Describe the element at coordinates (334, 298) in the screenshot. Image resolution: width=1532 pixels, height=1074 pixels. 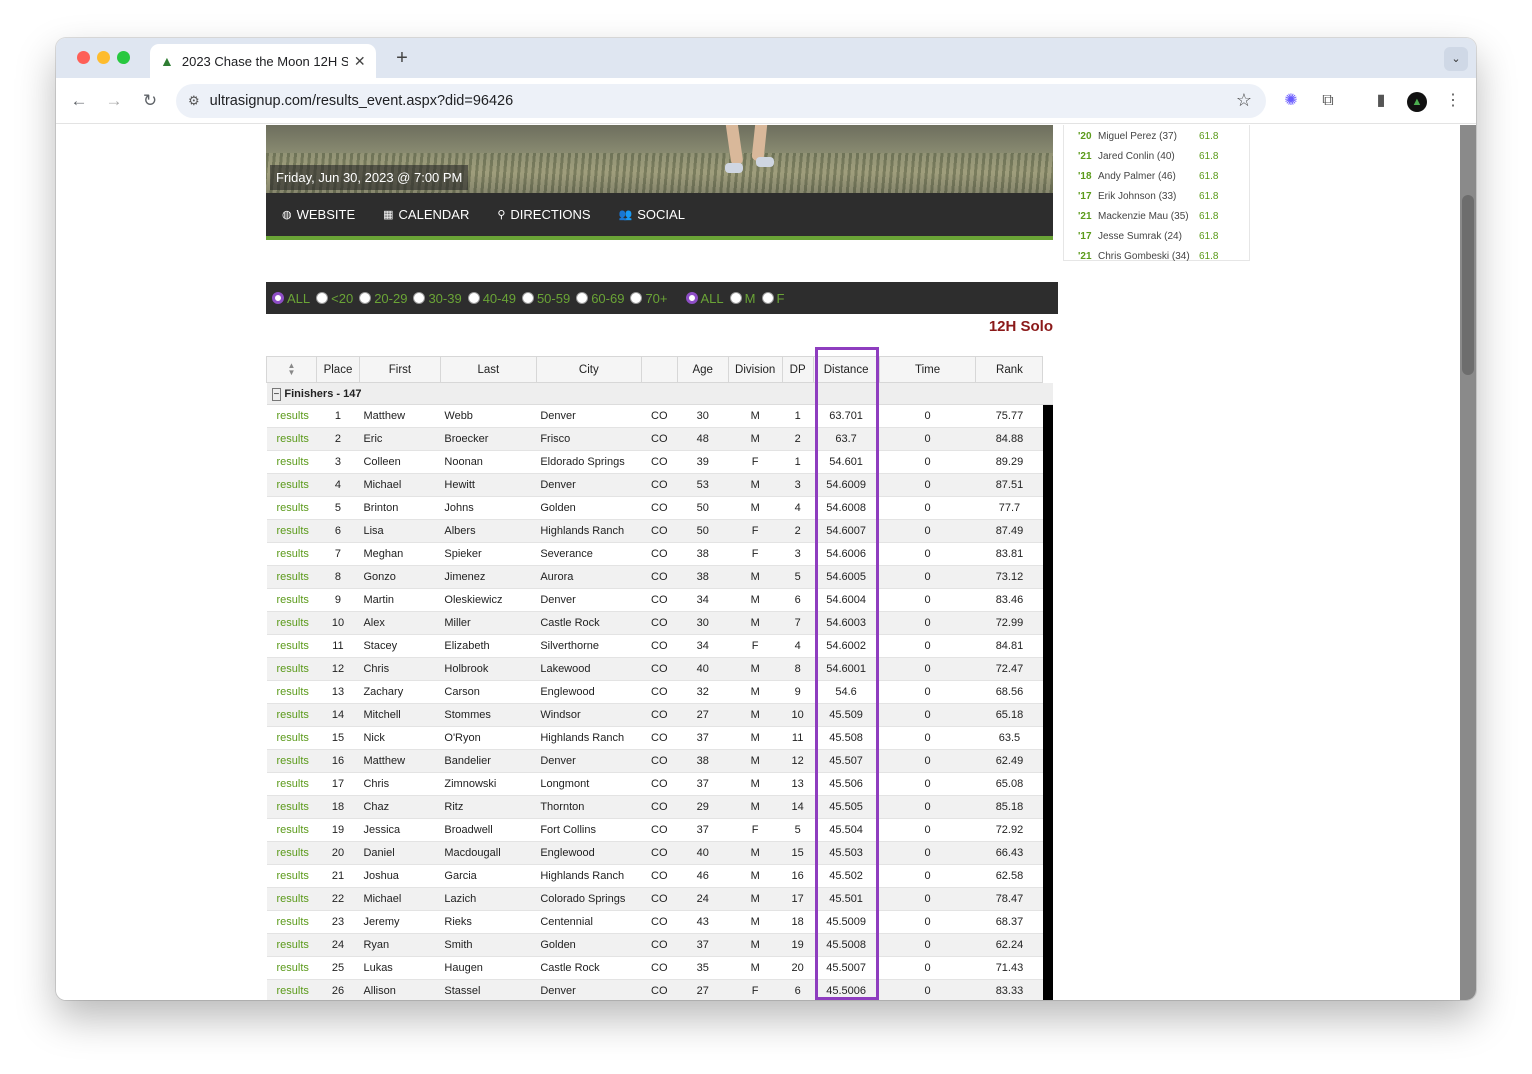
I see `age-filter-option: <20` at that location.